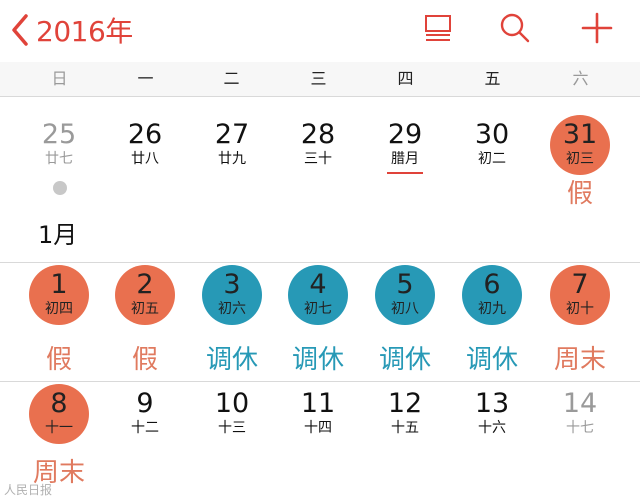  What do you see at coordinates (232, 428) in the screenshot?
I see `lunar-date: 十三` at bounding box center [232, 428].